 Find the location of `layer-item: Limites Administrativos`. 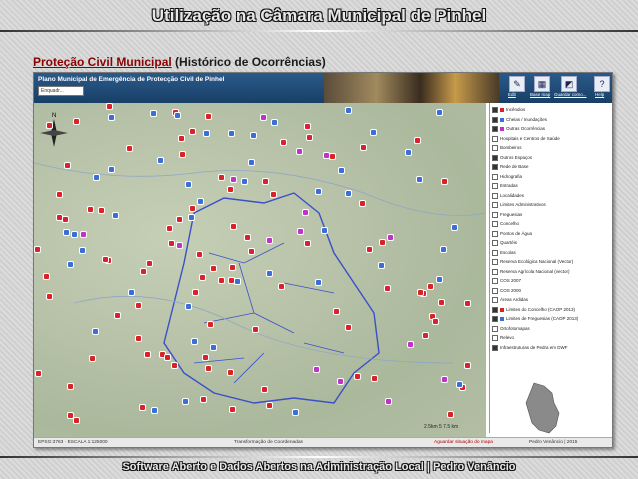

layer-item: Limites Administrativos is located at coordinates (519, 205).